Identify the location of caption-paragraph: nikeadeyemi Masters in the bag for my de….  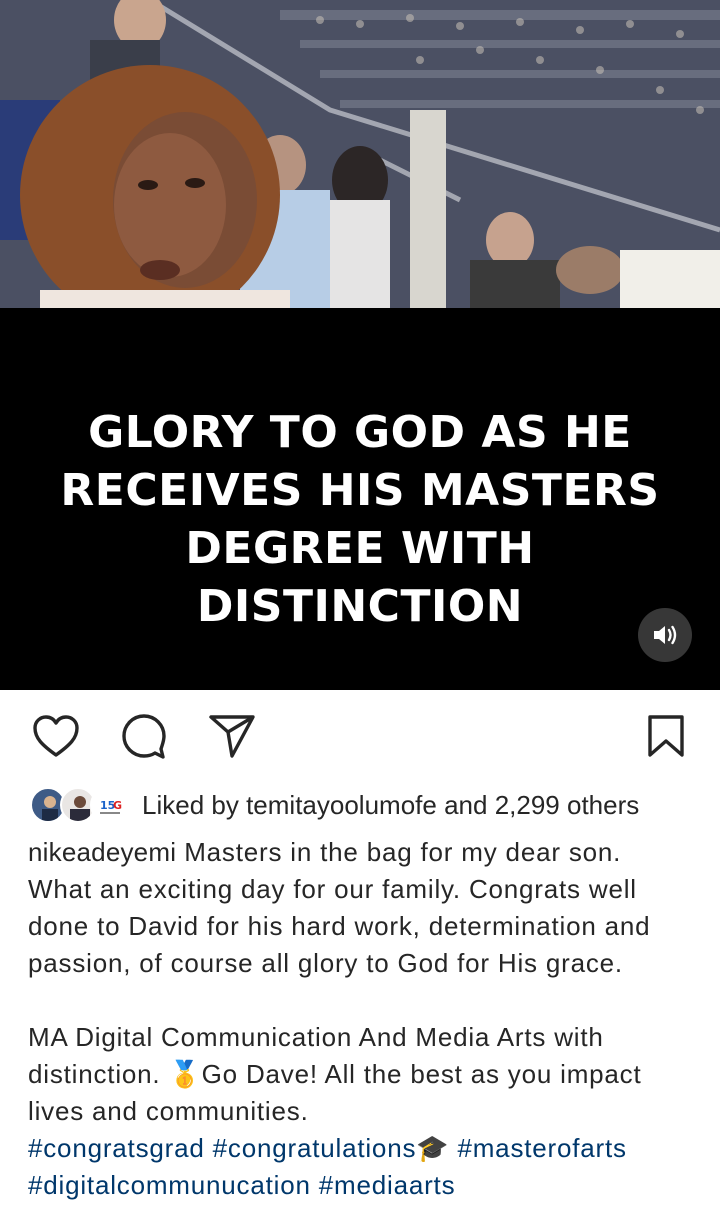
(360, 908).